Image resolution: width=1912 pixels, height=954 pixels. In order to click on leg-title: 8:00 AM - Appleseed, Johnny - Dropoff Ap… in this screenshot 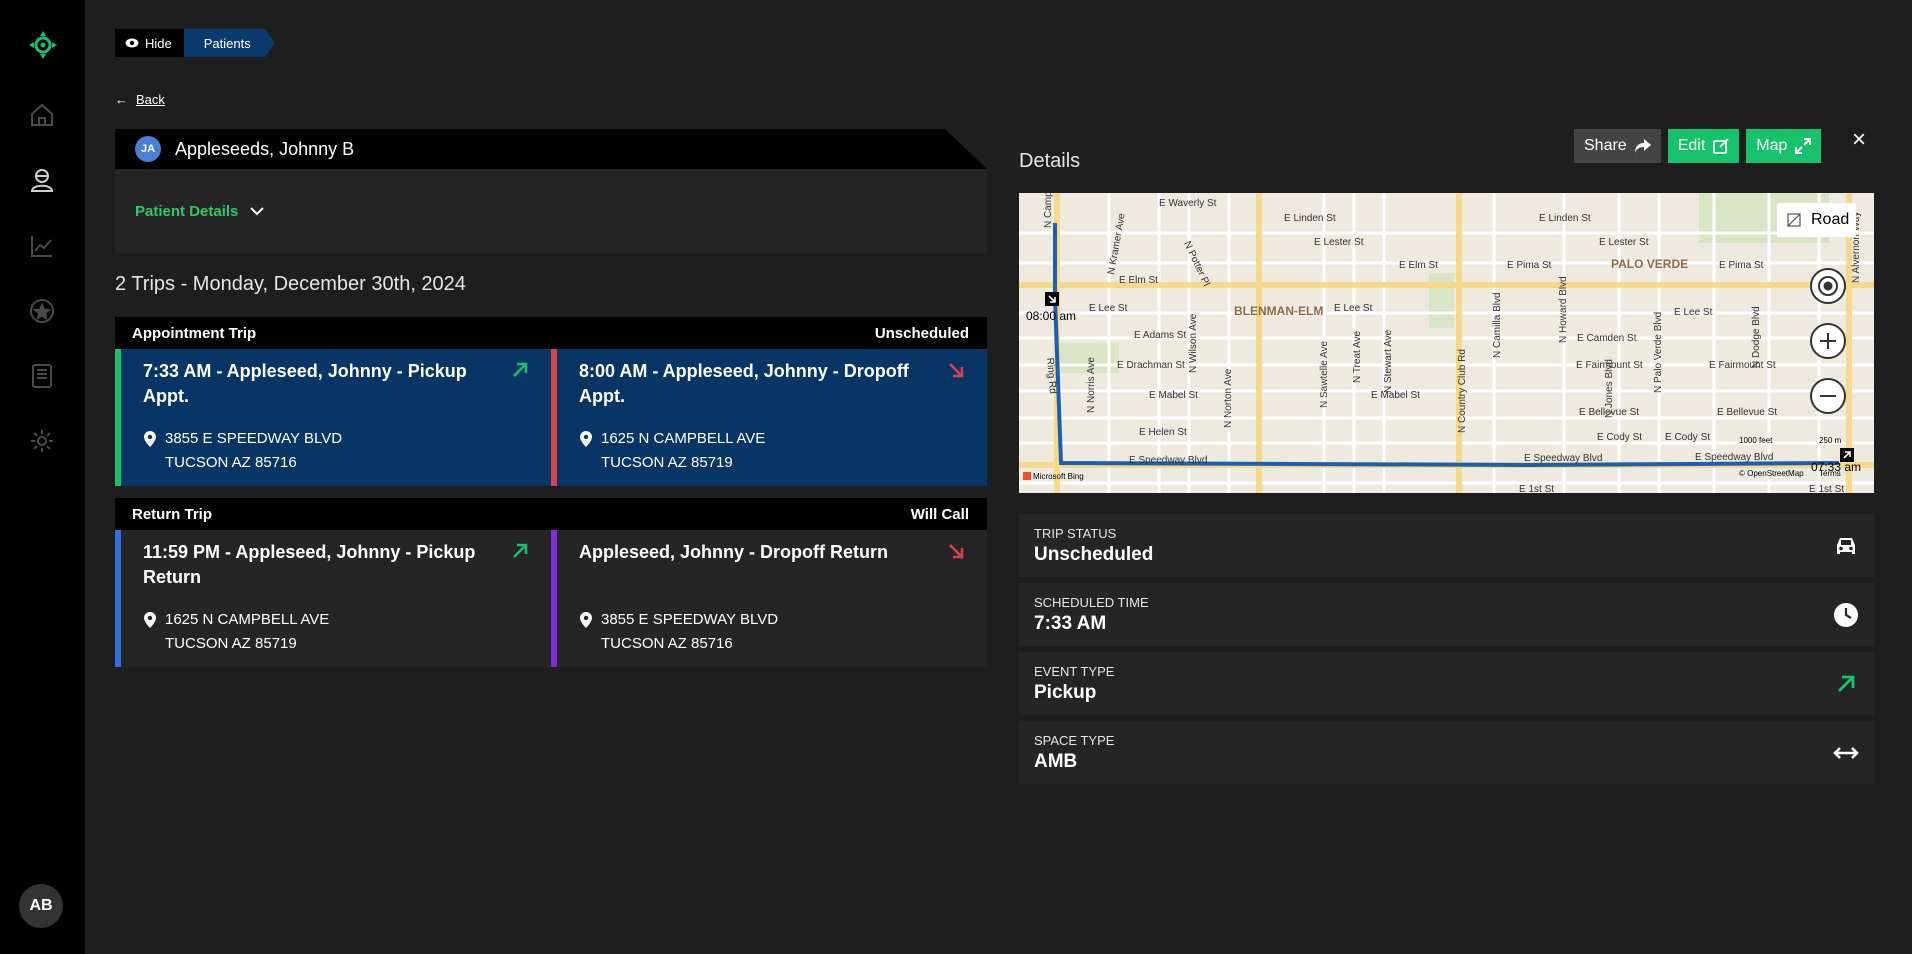, I will do `click(744, 383)`.